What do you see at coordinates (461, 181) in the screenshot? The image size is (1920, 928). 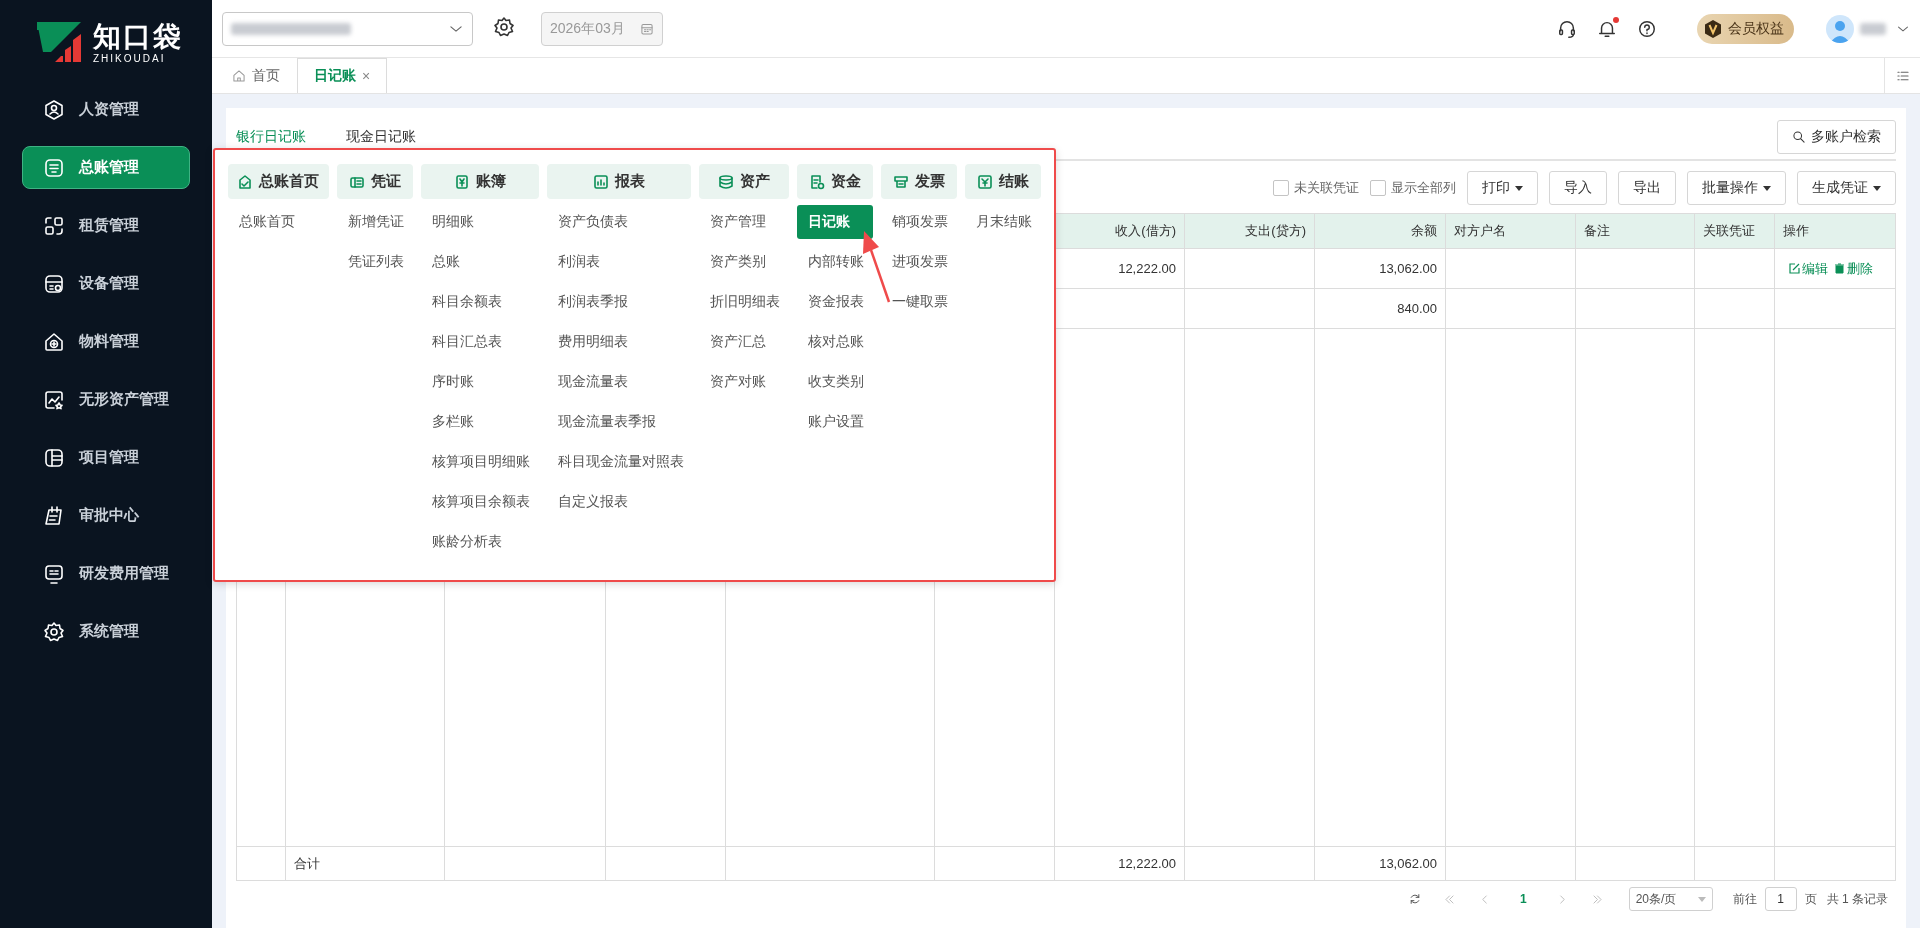 I see `book-icon` at bounding box center [461, 181].